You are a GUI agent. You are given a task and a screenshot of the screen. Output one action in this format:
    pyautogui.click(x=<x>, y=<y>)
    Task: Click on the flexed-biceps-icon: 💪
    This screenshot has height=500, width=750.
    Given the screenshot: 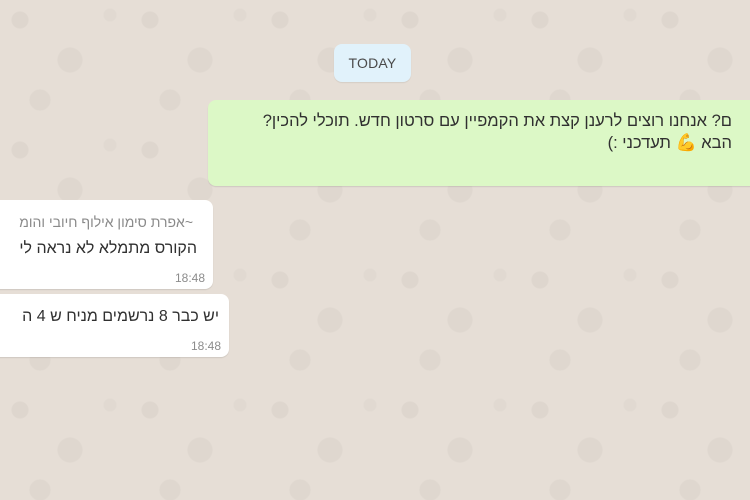 What is the action you would take?
    pyautogui.click(x=686, y=143)
    